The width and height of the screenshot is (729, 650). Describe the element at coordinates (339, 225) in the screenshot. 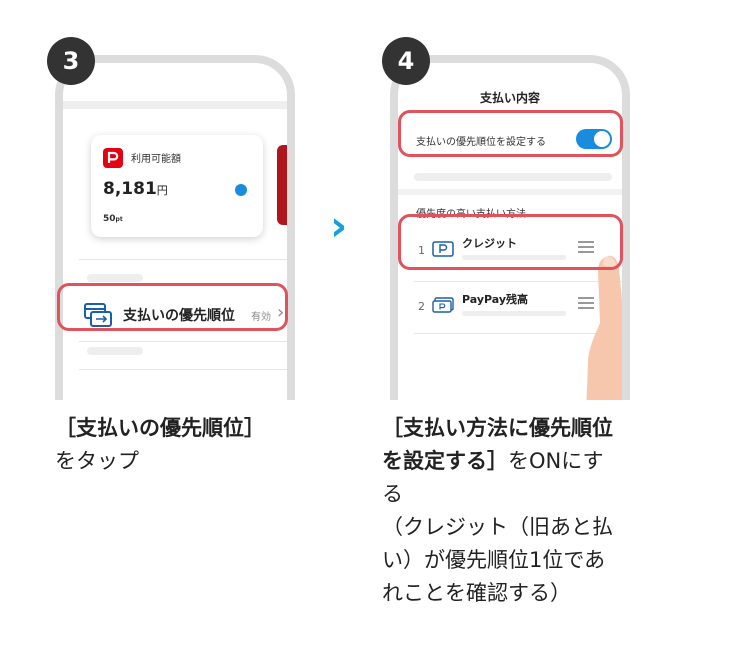

I see `next-step-arrow-icon: ›` at that location.